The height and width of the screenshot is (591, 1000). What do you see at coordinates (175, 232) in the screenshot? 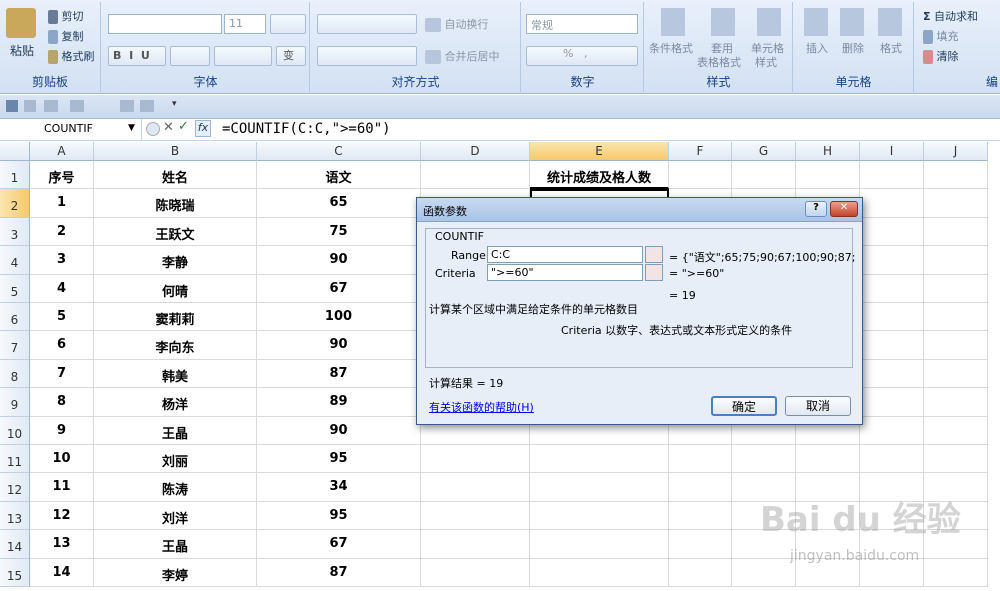
I see `cell-name: 王跃文` at bounding box center [175, 232].